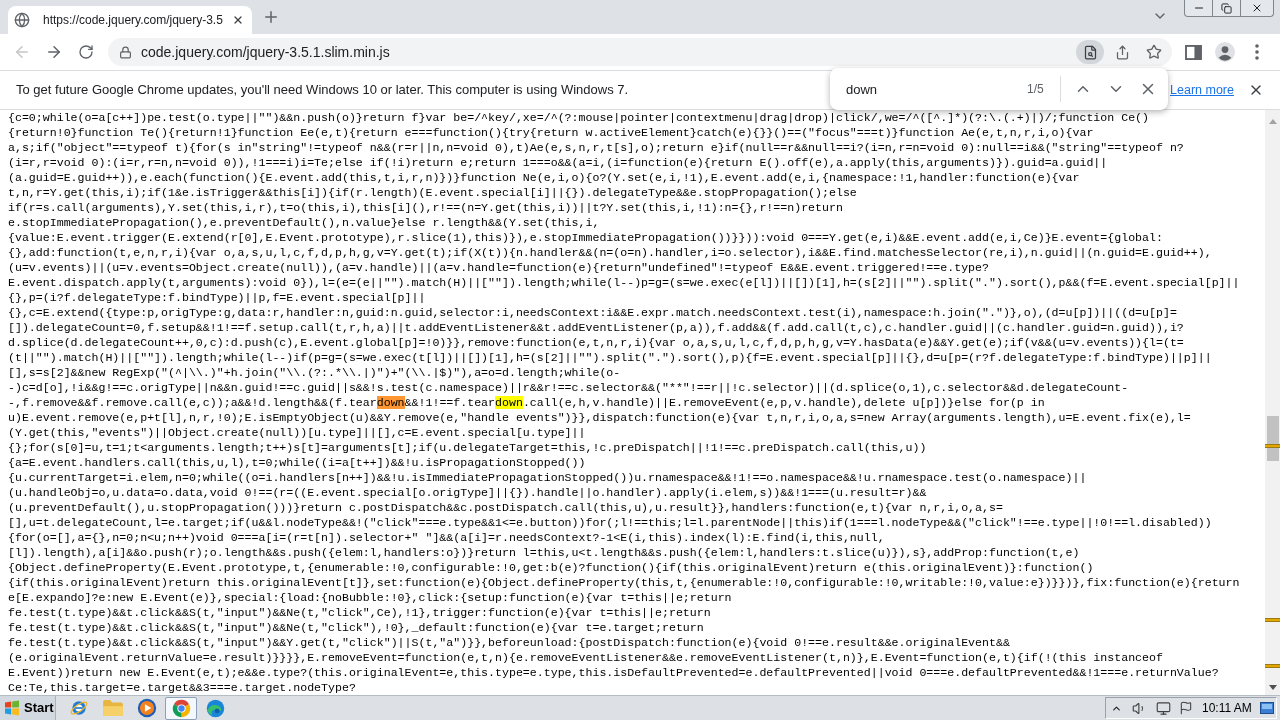 This screenshot has width=1280, height=720. I want to click on restore-icon, so click(1226, 8).